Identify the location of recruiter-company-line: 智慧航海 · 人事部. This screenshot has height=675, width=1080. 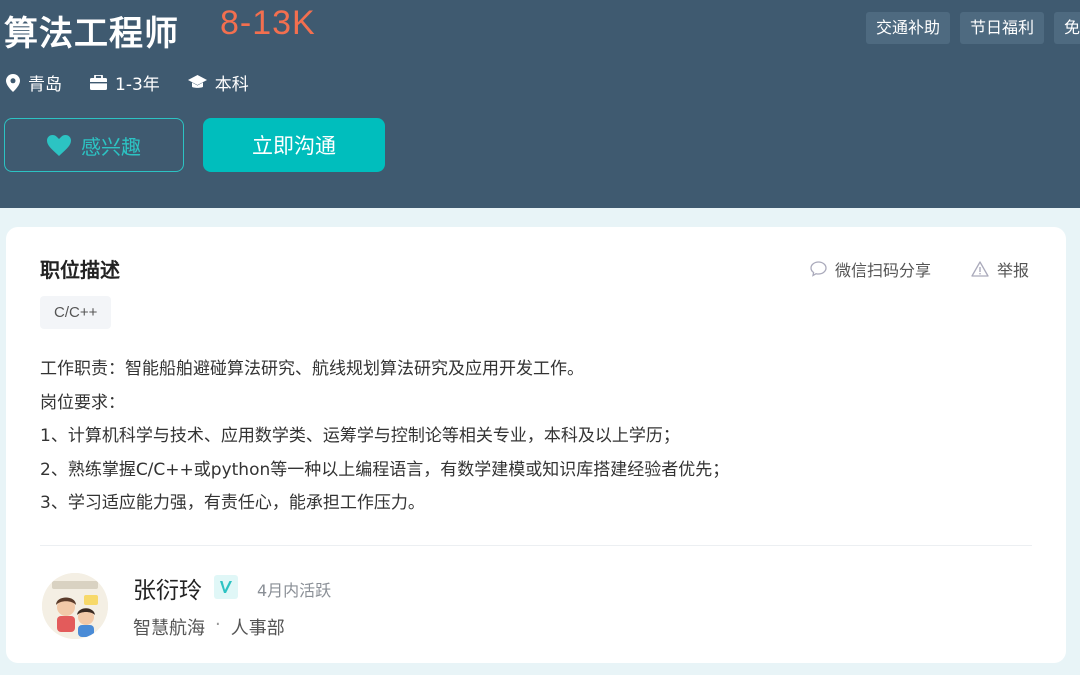
(209, 627).